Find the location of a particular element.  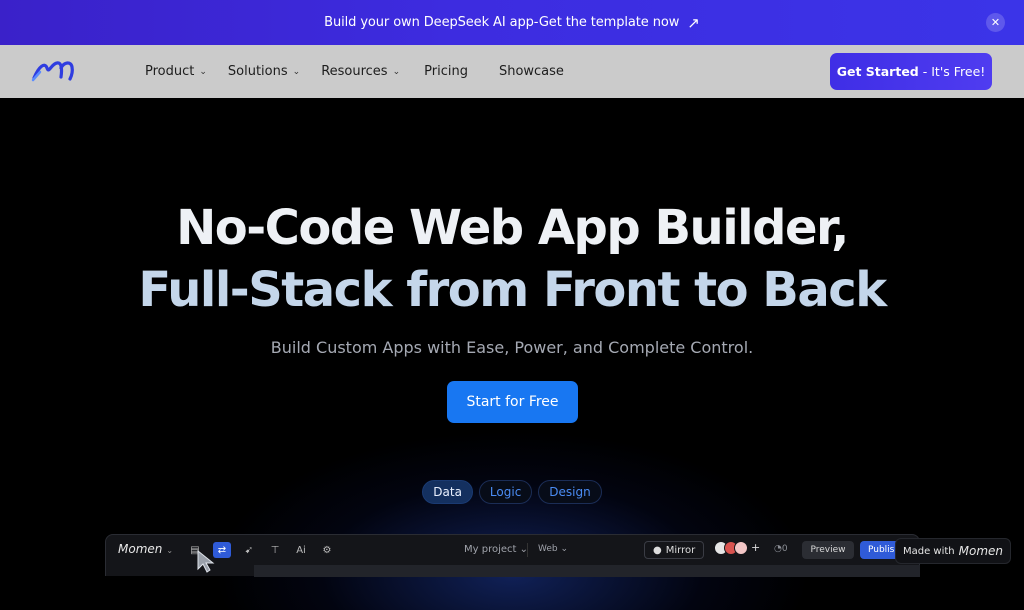

close-icon: ✕ is located at coordinates (995, 22).